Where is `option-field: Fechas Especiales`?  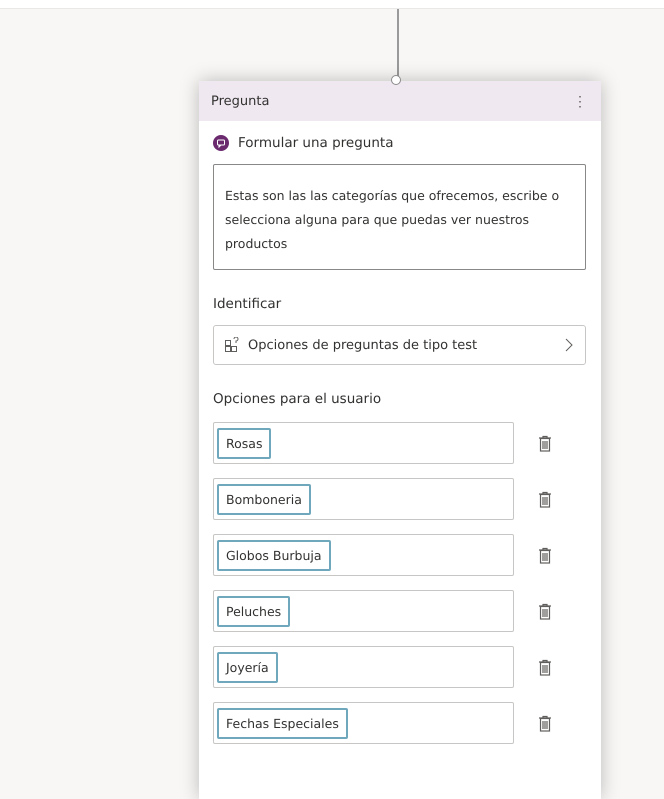
option-field: Fechas Especiales is located at coordinates (363, 723).